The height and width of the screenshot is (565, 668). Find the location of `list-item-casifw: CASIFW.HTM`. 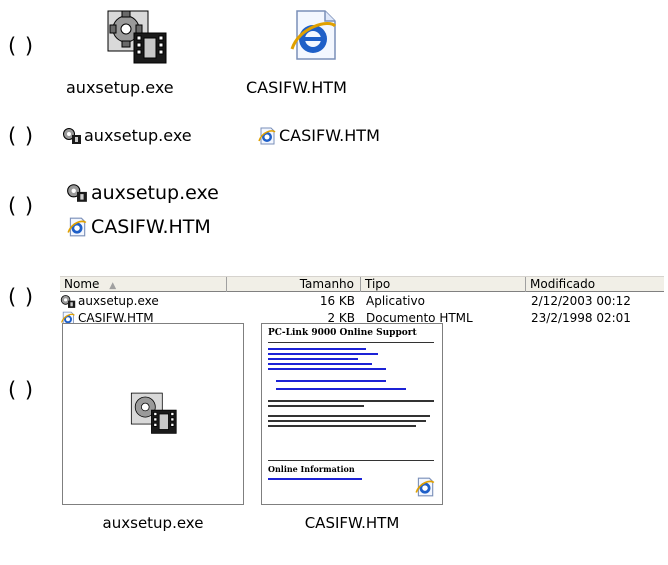

list-item-casifw: CASIFW.HTM is located at coordinates (138, 227).